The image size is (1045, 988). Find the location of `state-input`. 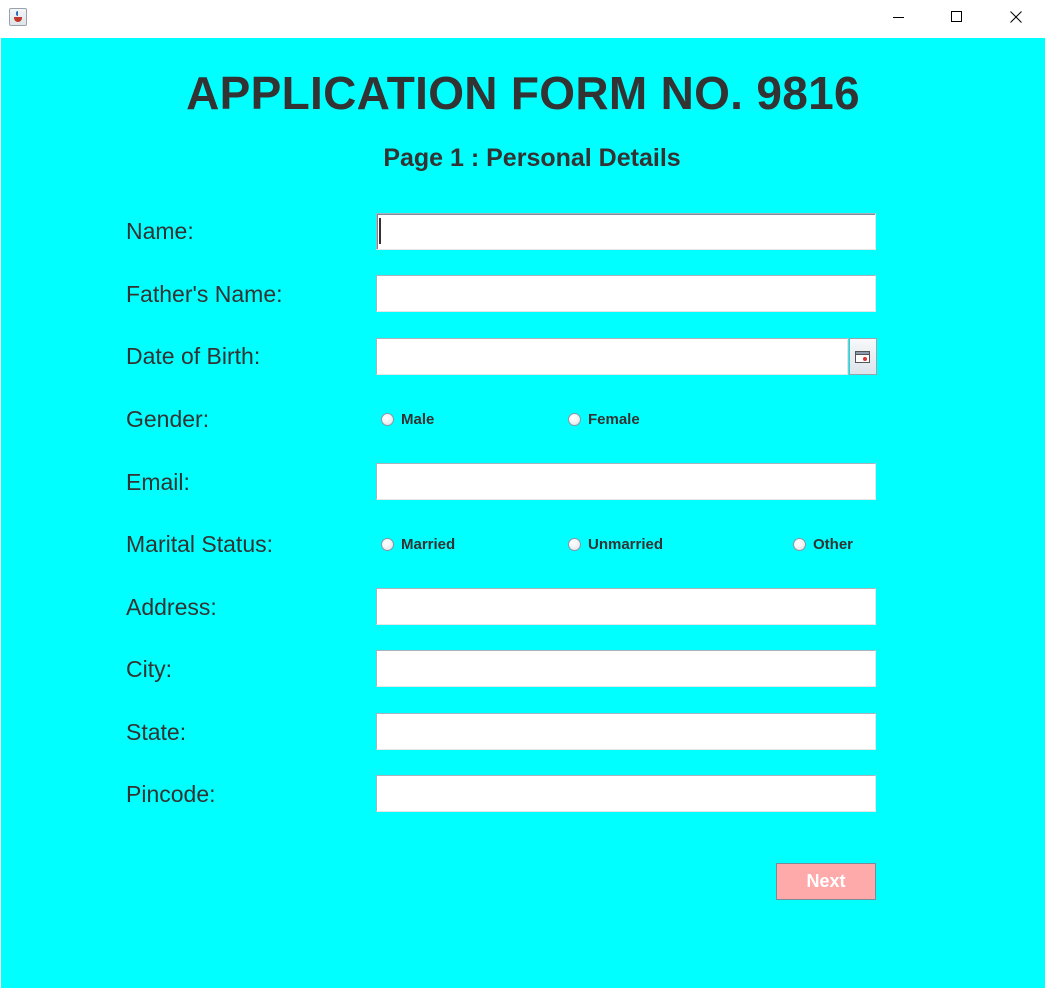

state-input is located at coordinates (626, 731).